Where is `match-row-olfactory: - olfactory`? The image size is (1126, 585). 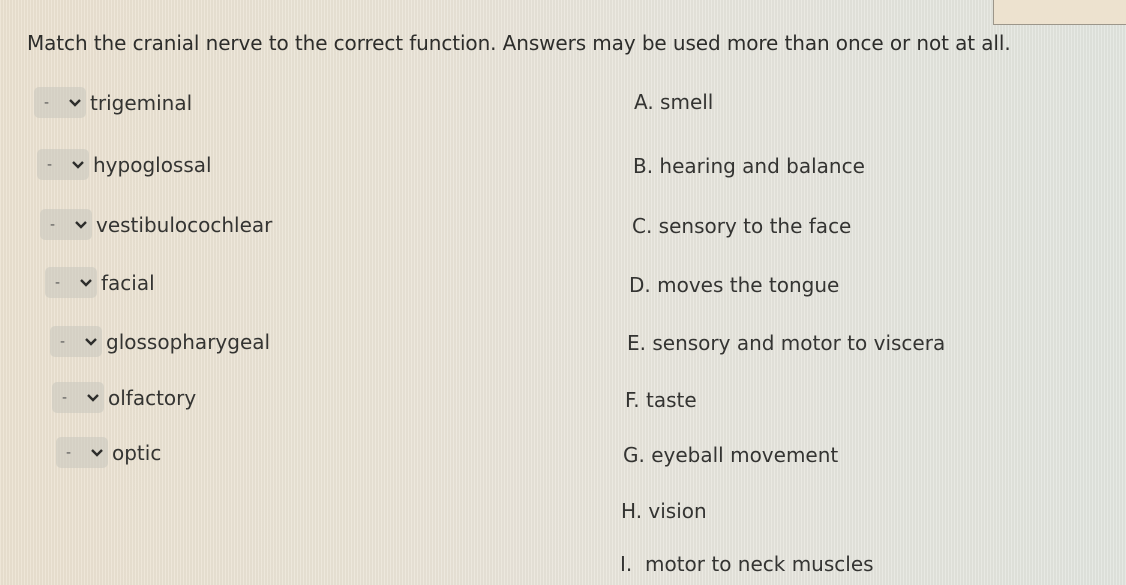 match-row-olfactory: - olfactory is located at coordinates (124, 397).